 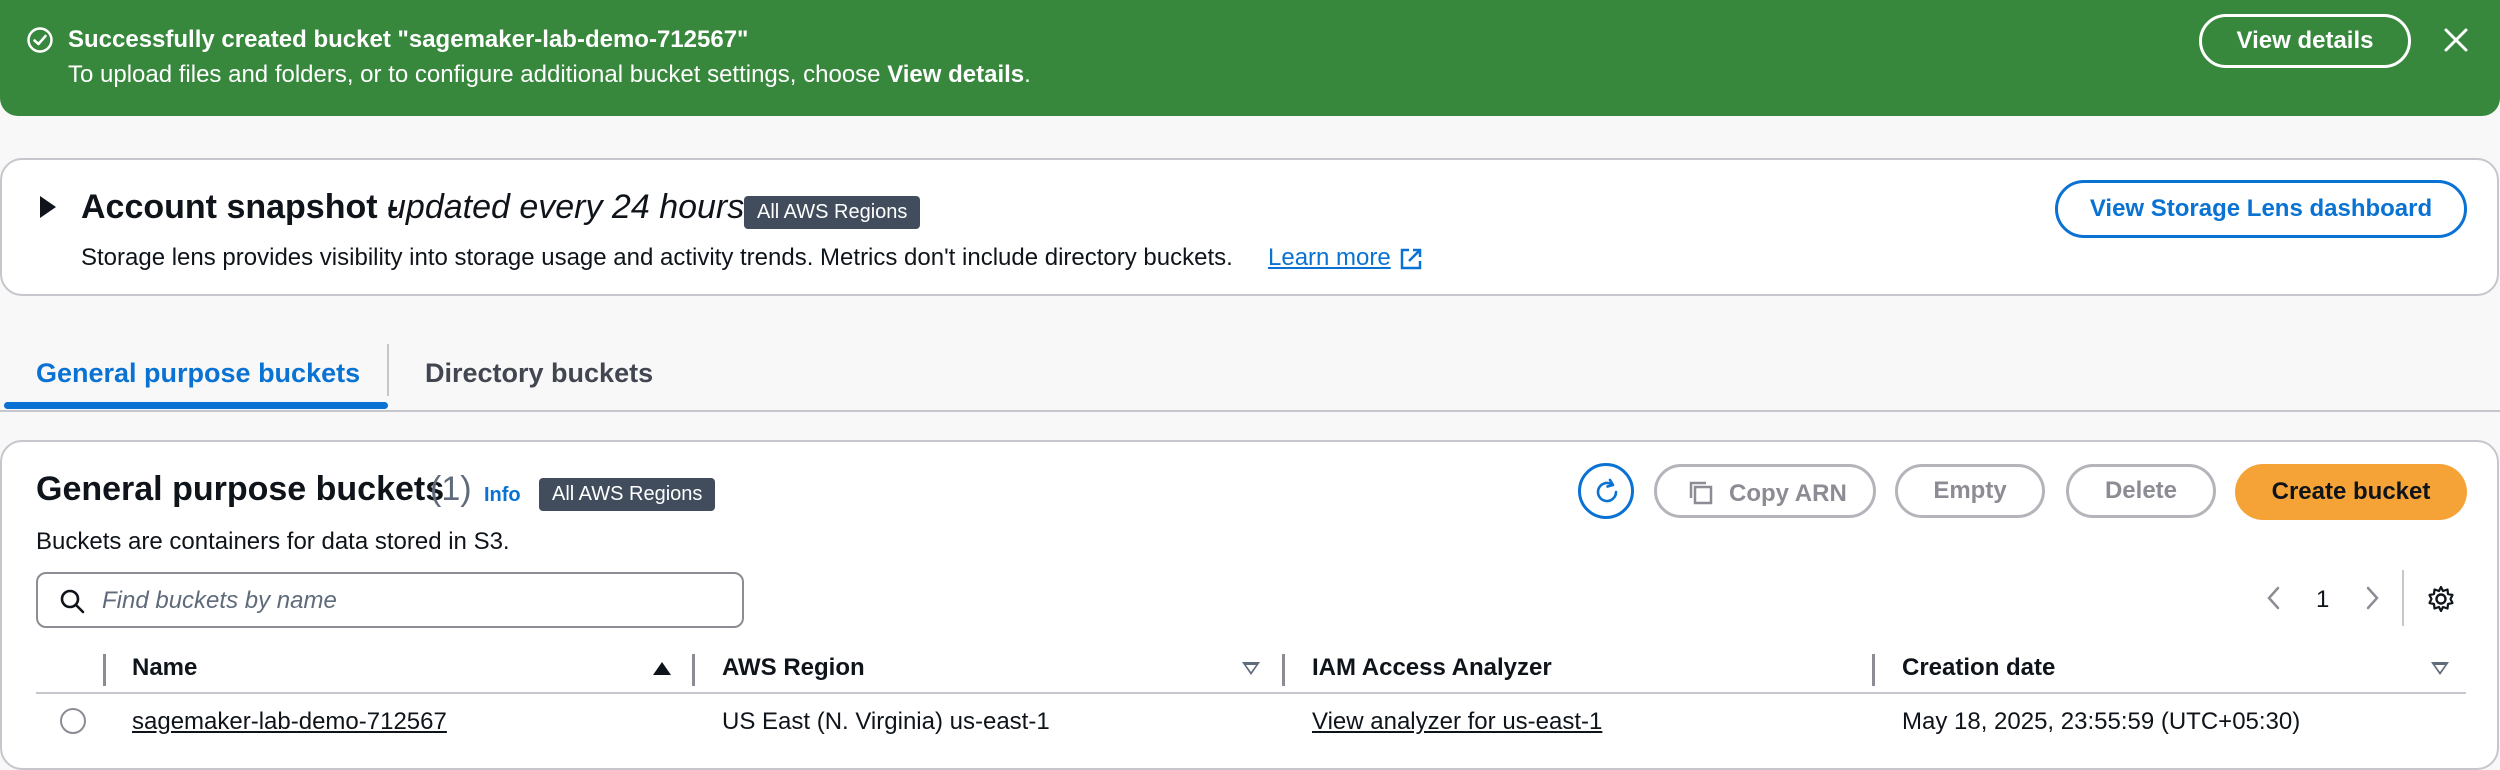 What do you see at coordinates (1251, 693) in the screenshot?
I see `header-rule` at bounding box center [1251, 693].